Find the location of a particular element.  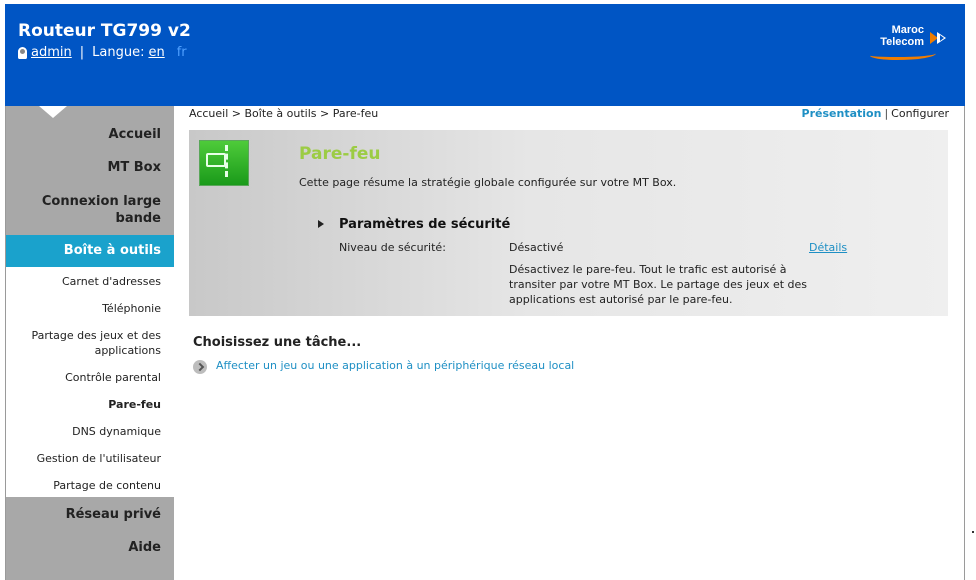

details-link: Détails is located at coordinates (828, 247).